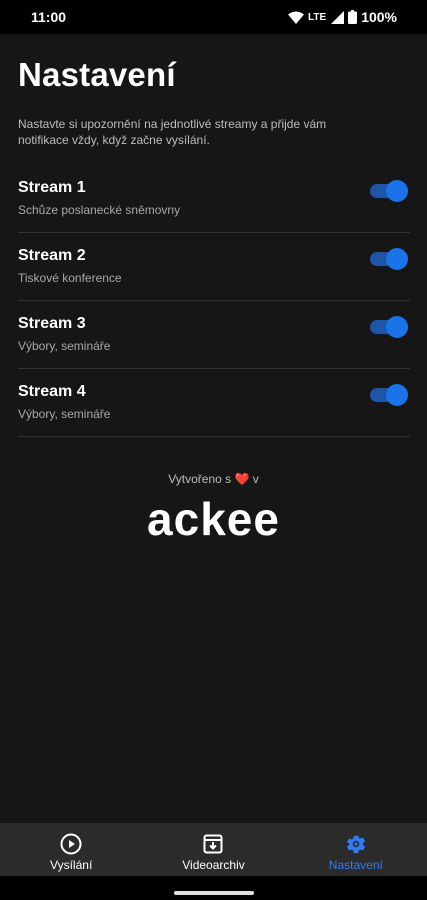 This screenshot has width=427, height=900. I want to click on battery-level: 100%, so click(379, 17).